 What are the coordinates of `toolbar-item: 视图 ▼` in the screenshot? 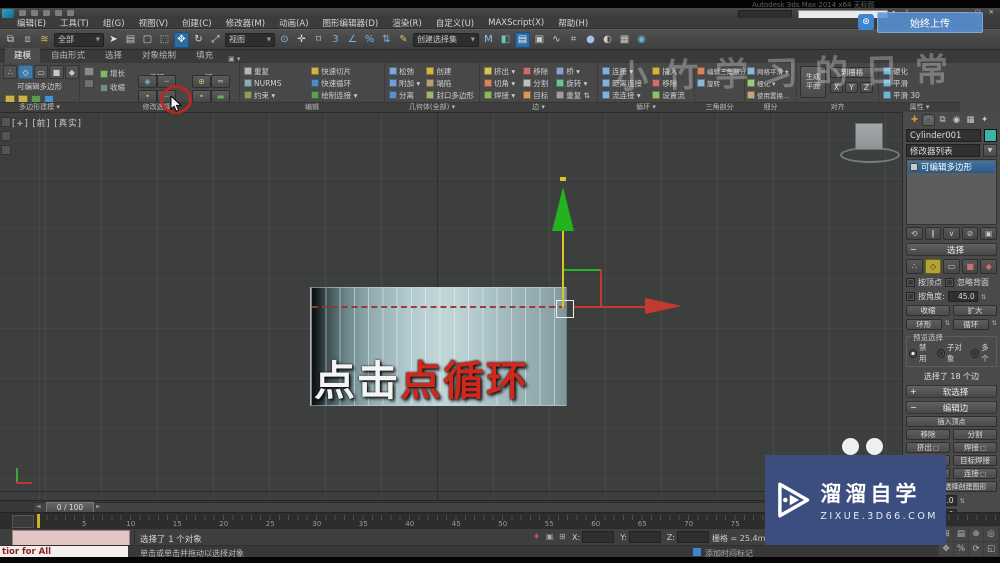 It's located at (250, 39).